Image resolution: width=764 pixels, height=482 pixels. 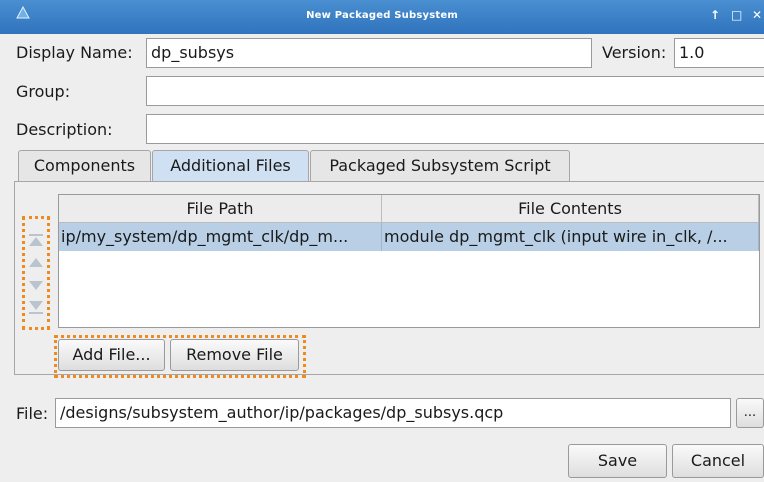 I want to click on title-bar: New Packaged Subsystem ↑ □ ✕, so click(x=382, y=17).